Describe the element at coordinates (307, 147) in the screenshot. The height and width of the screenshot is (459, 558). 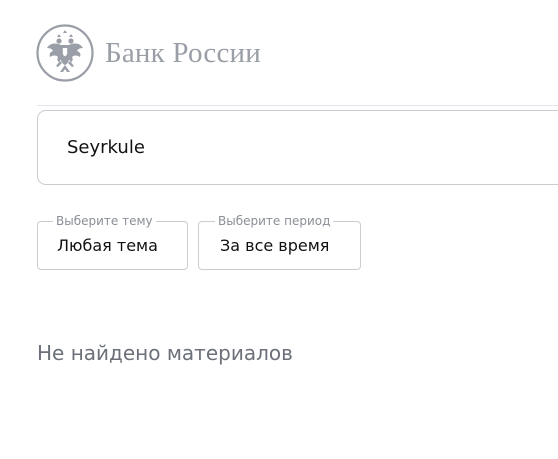
I see `search-input` at that location.